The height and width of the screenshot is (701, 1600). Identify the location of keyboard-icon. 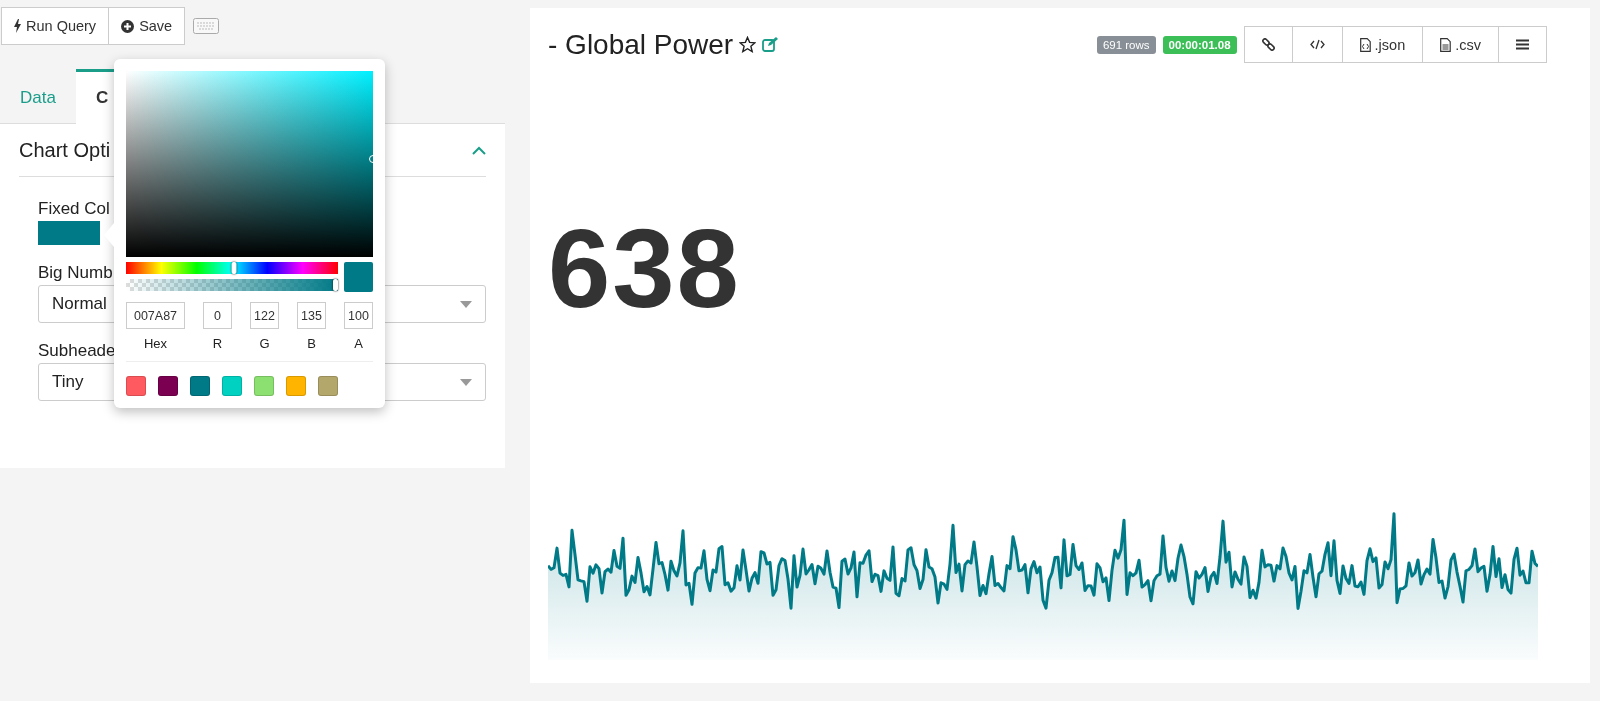
(206, 26).